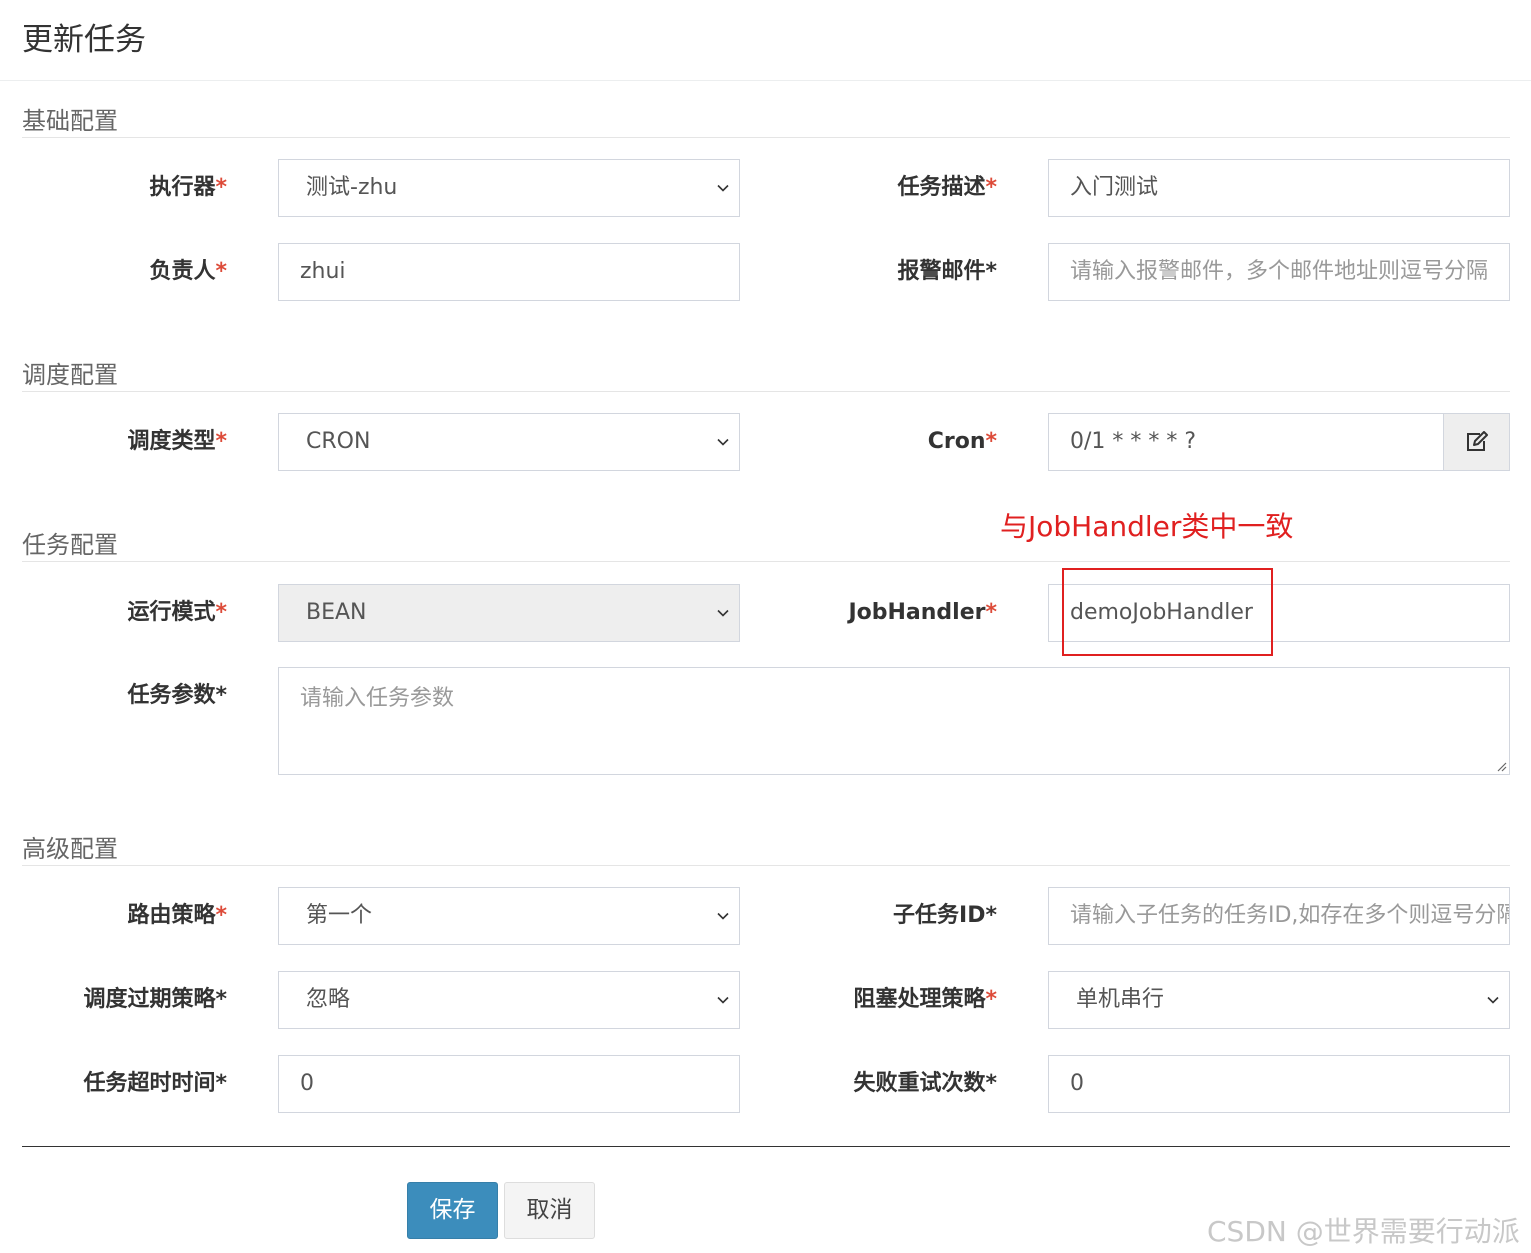 This screenshot has height=1253, width=1531. Describe the element at coordinates (452, 1210) in the screenshot. I see `save-button: 保存` at that location.